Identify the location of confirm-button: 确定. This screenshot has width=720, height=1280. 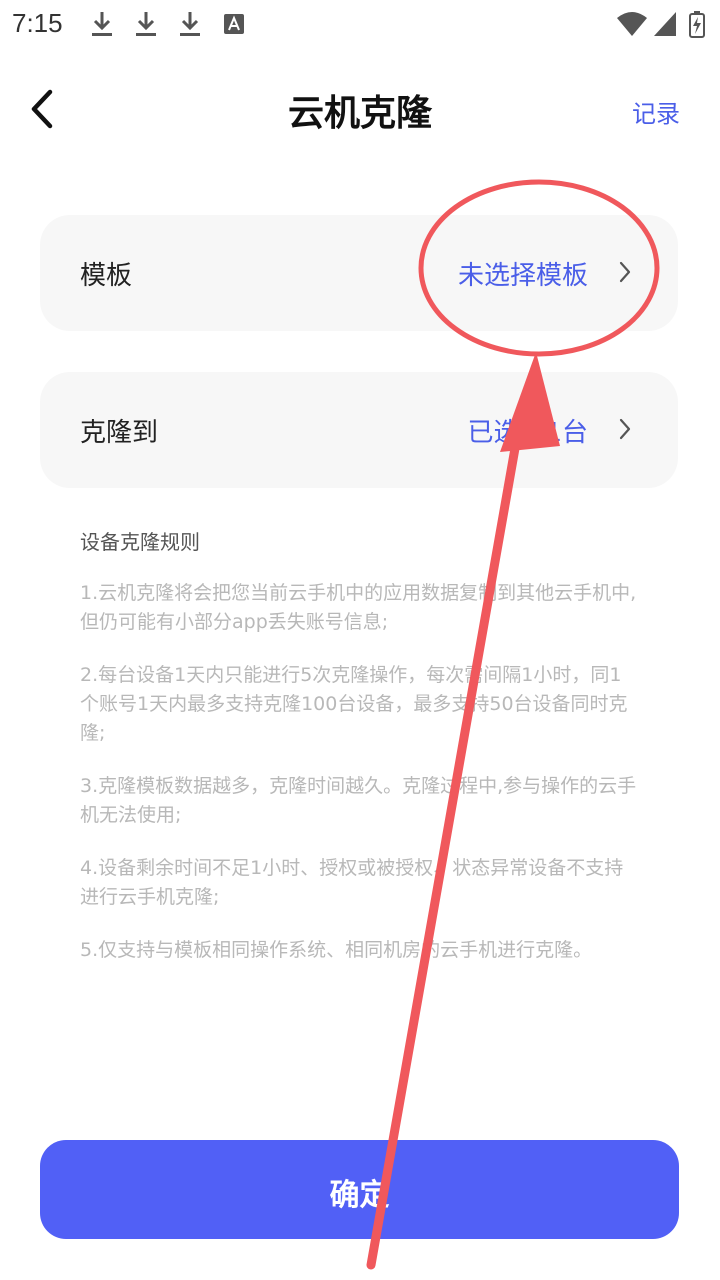
(359, 1189).